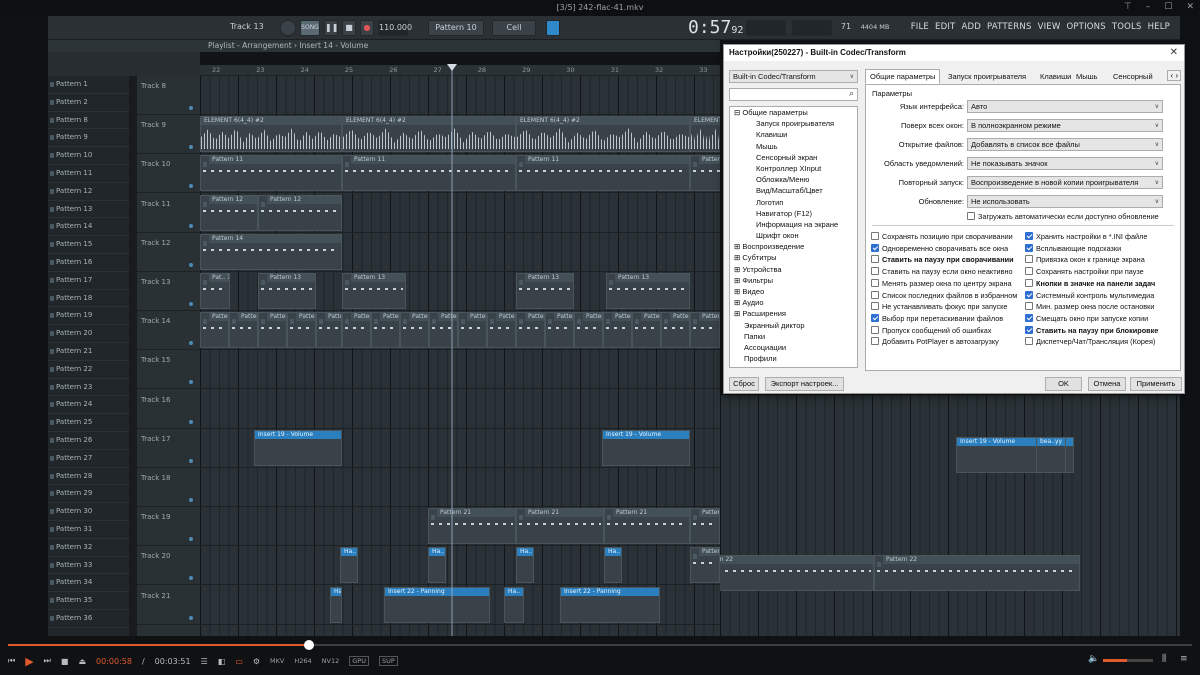 The width and height of the screenshot is (1200, 675). I want to click on menu-edit: EDIT, so click(945, 27).